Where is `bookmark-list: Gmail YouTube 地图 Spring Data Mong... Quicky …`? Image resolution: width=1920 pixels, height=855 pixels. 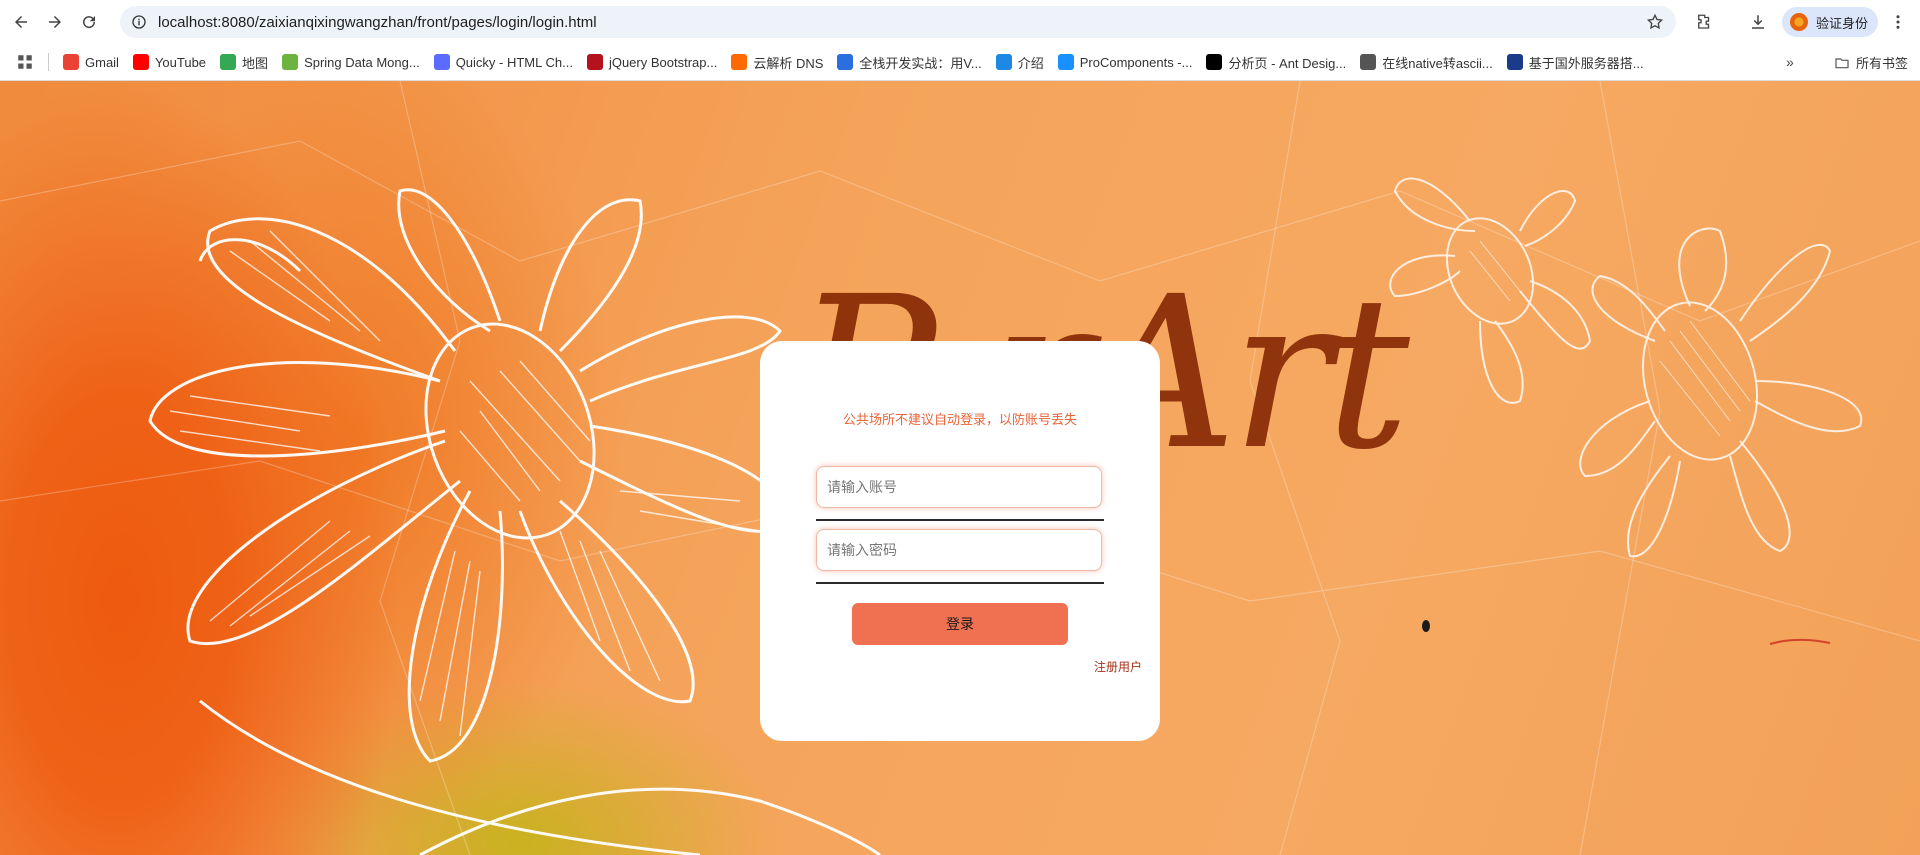 bookmark-list: Gmail YouTube 地图 Spring Data Mong... Quicky … is located at coordinates (846, 62).